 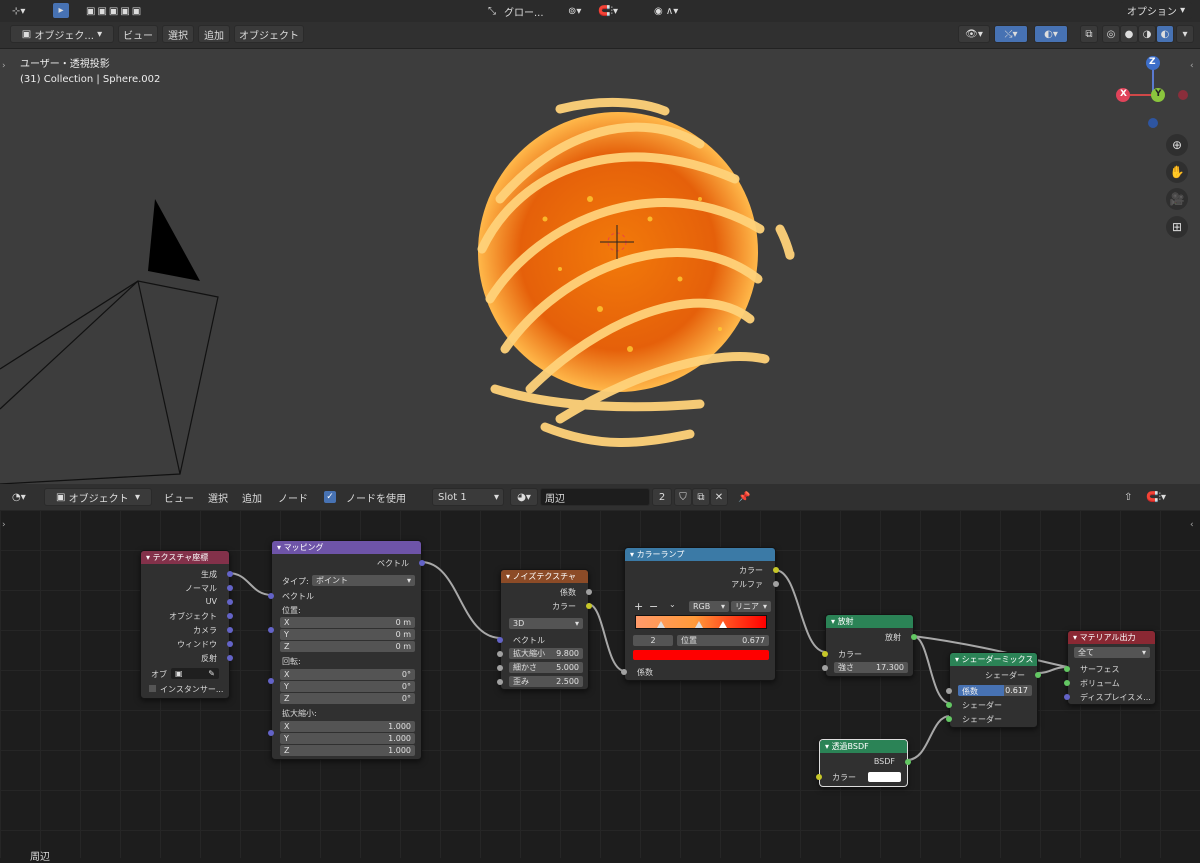 I want to click on shading-material: ◑, so click(x=1147, y=34).